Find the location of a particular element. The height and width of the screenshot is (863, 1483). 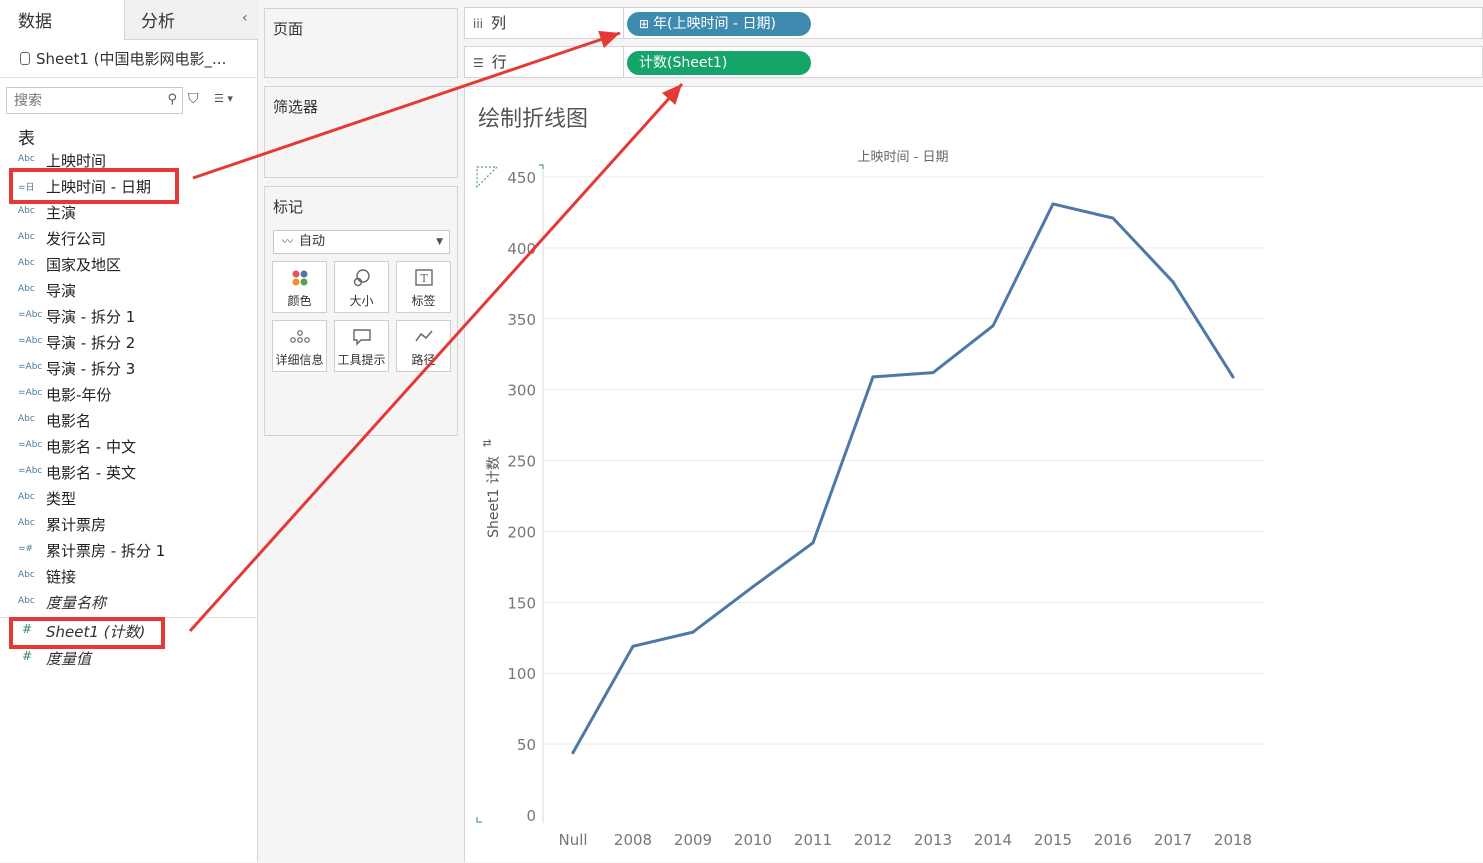

field-item: =Abc 导演 - 拆分 3 is located at coordinates (129, 369).